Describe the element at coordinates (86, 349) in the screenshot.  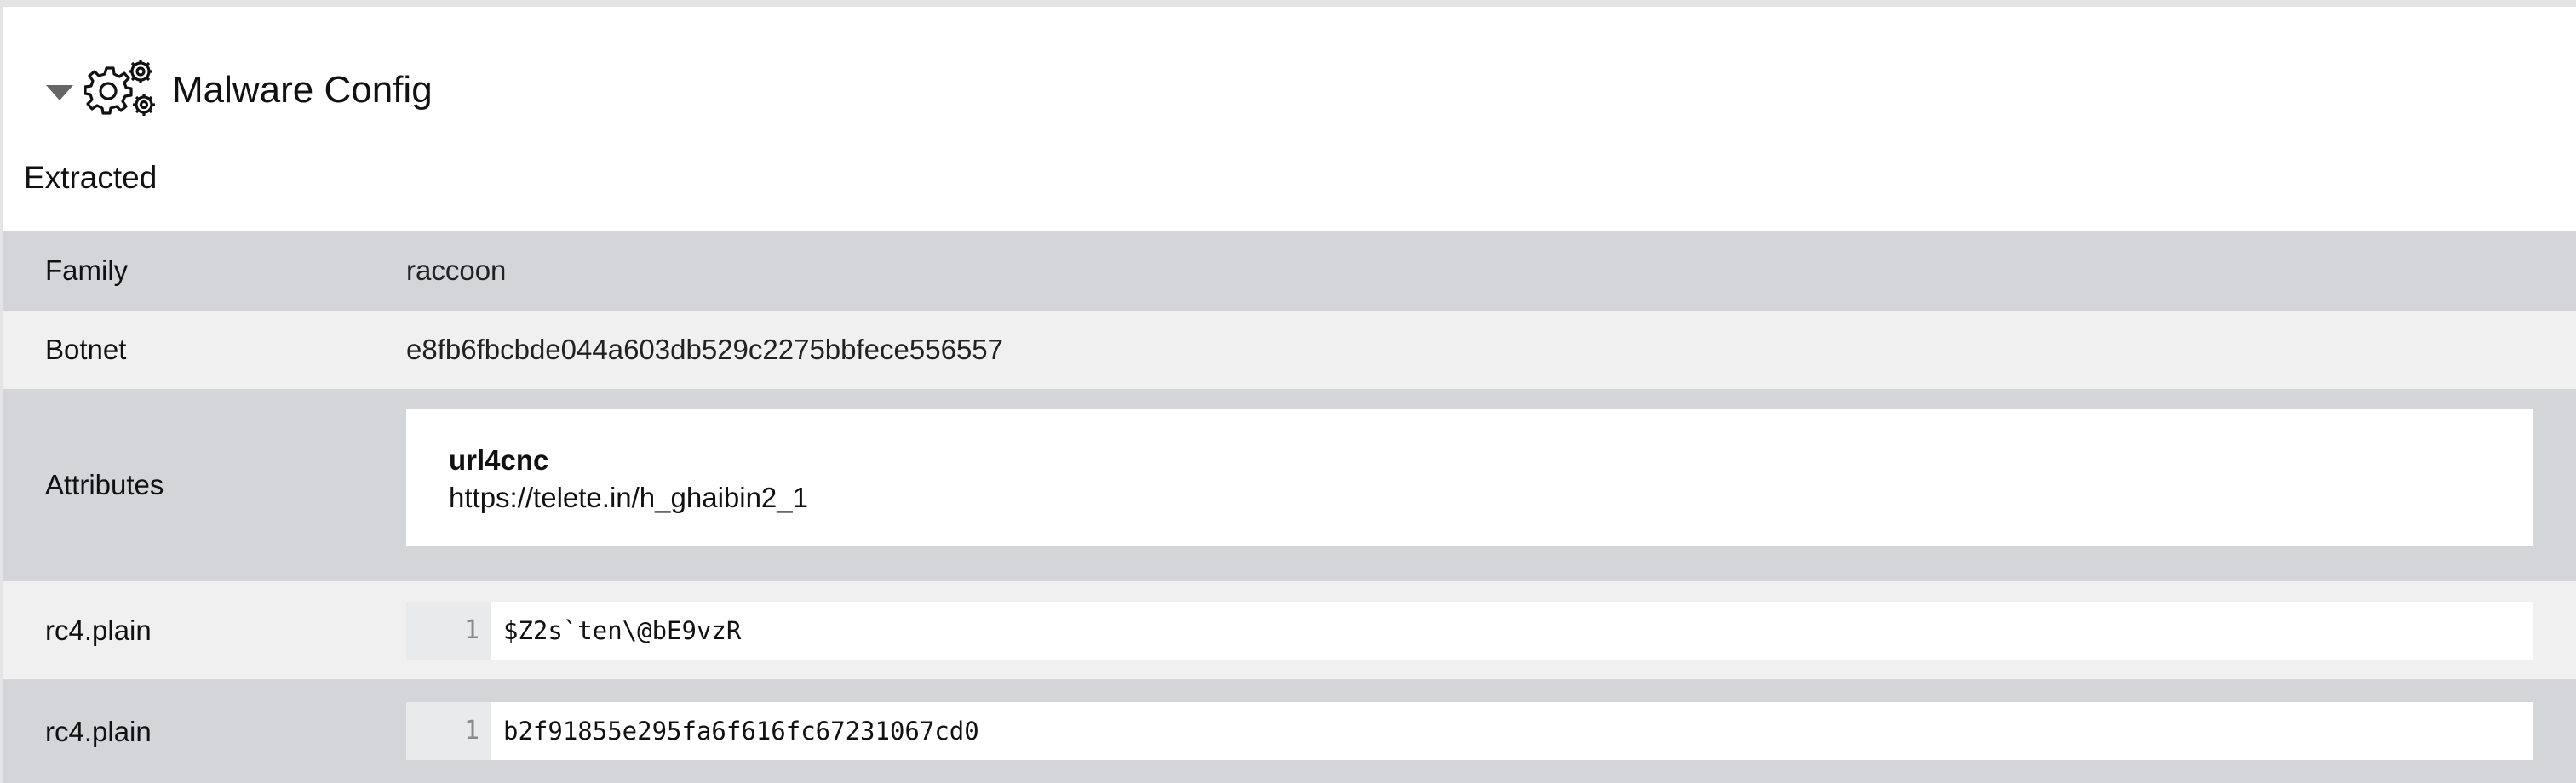
I see `row-label: Botnet` at that location.